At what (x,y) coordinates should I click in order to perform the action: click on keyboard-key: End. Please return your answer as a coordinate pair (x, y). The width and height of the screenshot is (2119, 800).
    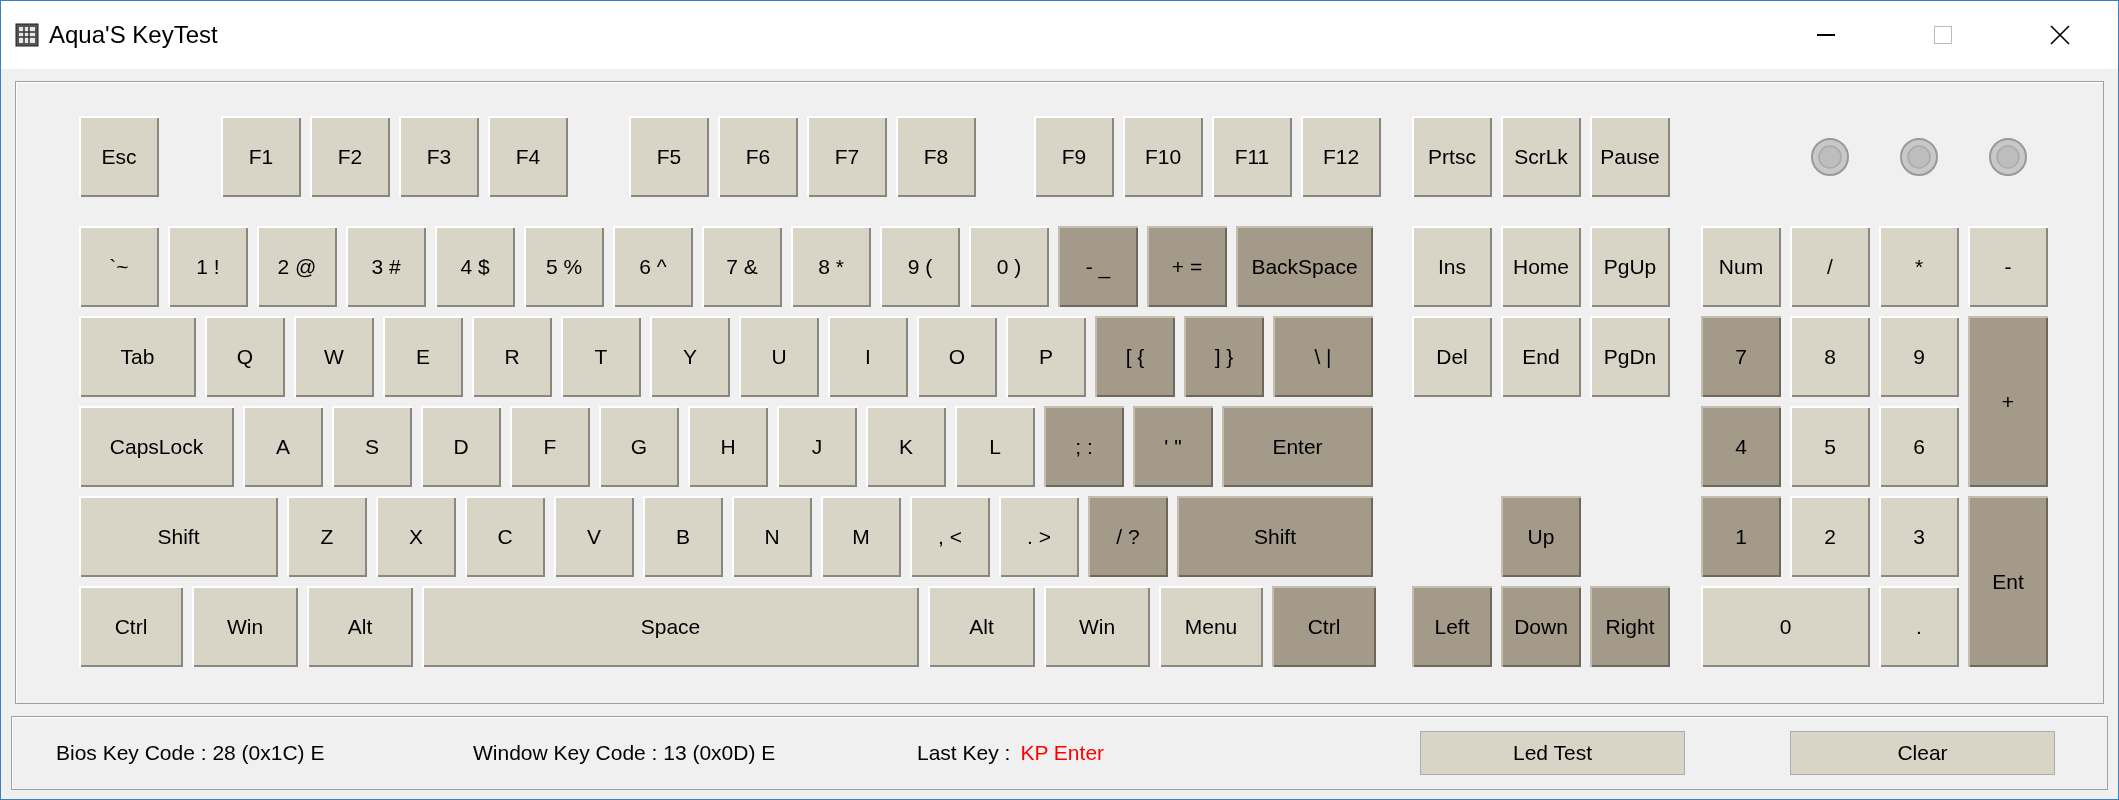
    Looking at the image, I should click on (1541, 356).